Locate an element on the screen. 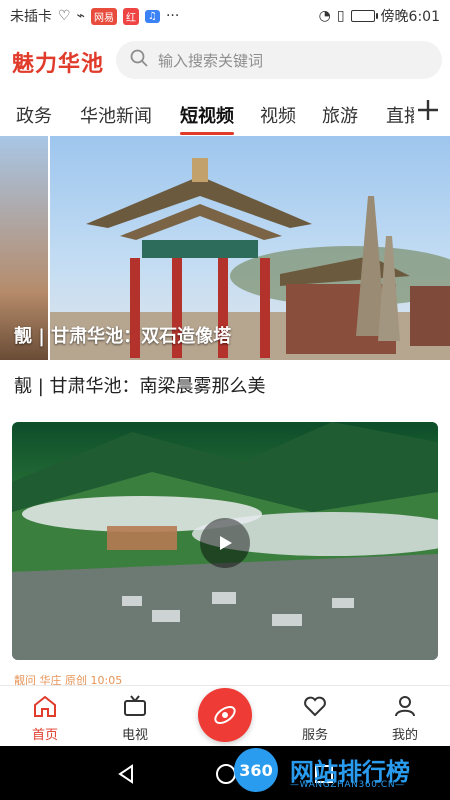 The image size is (450, 800). nav-home: 首页 is located at coordinates (45, 718).